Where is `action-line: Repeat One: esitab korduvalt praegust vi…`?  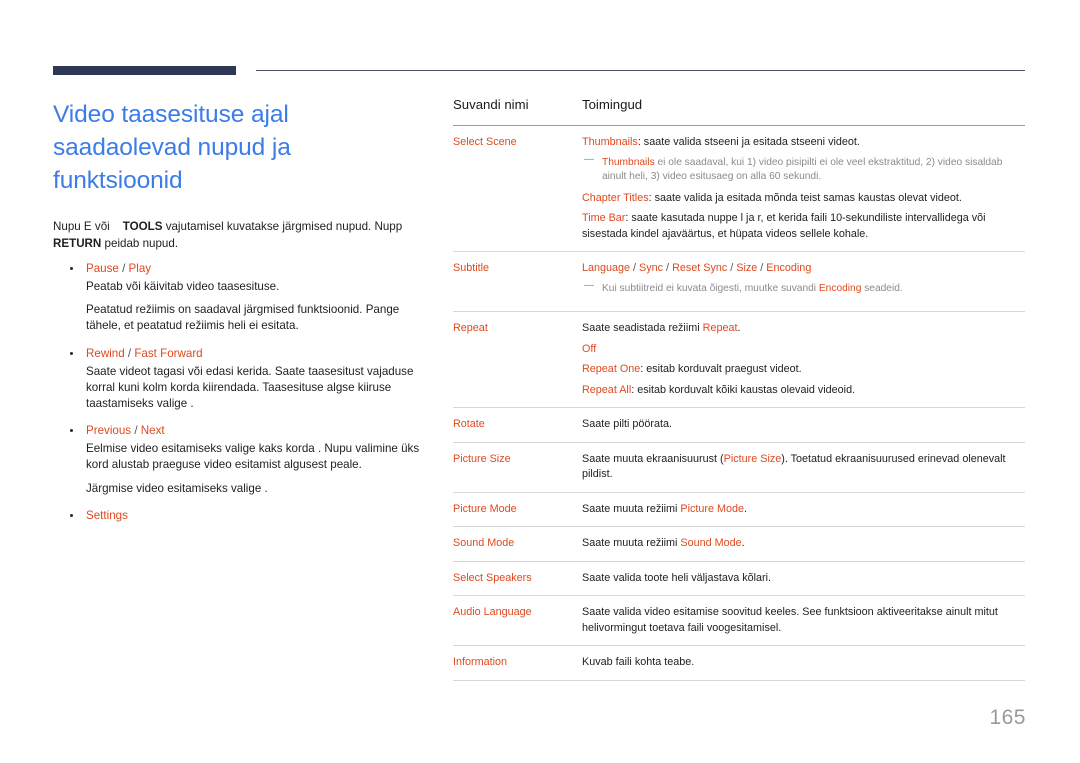
action-line: Repeat One: esitab korduvalt praegust vi… is located at coordinates (803, 370).